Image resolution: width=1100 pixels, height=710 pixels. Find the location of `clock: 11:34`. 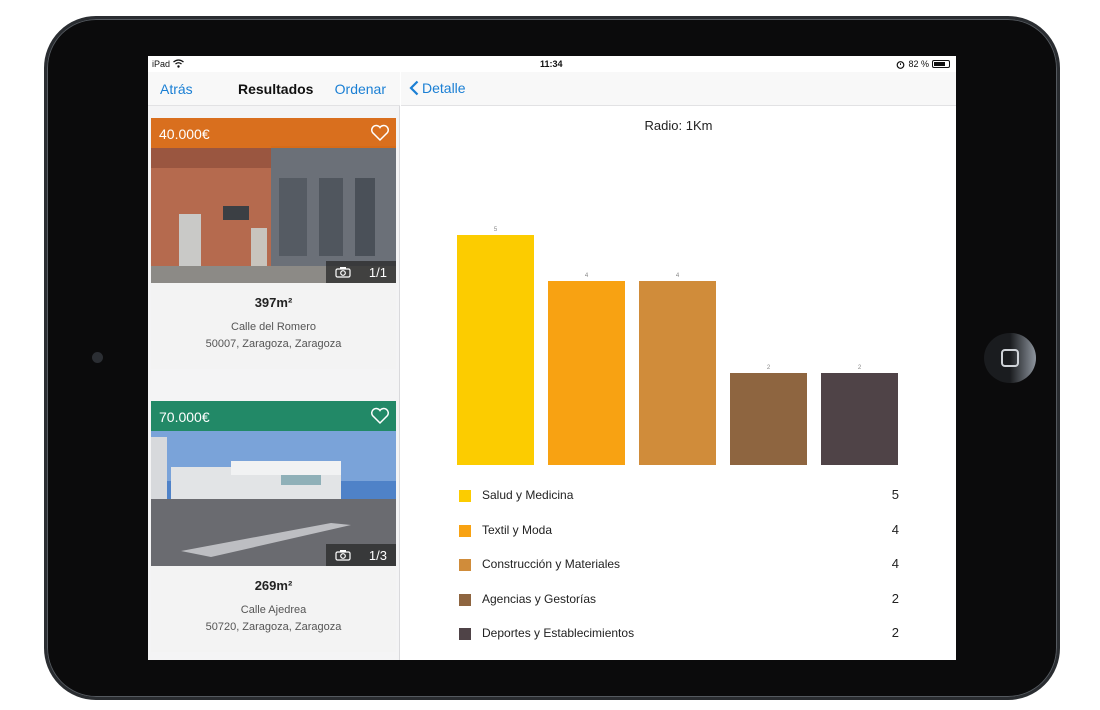

clock: 11:34 is located at coordinates (551, 64).